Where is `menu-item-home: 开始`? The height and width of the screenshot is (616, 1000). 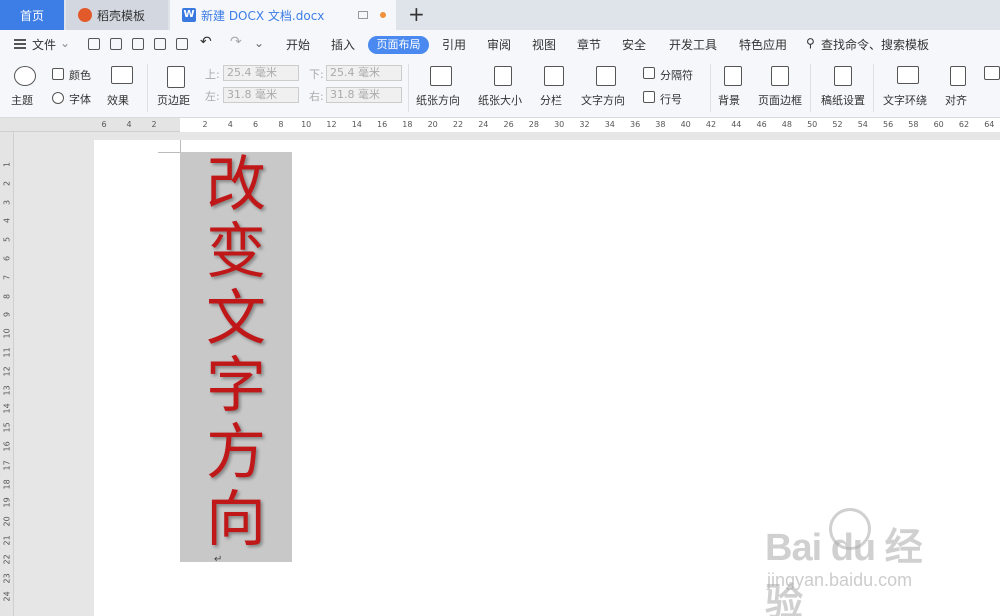
menu-item-home: 开始 is located at coordinates (298, 44).